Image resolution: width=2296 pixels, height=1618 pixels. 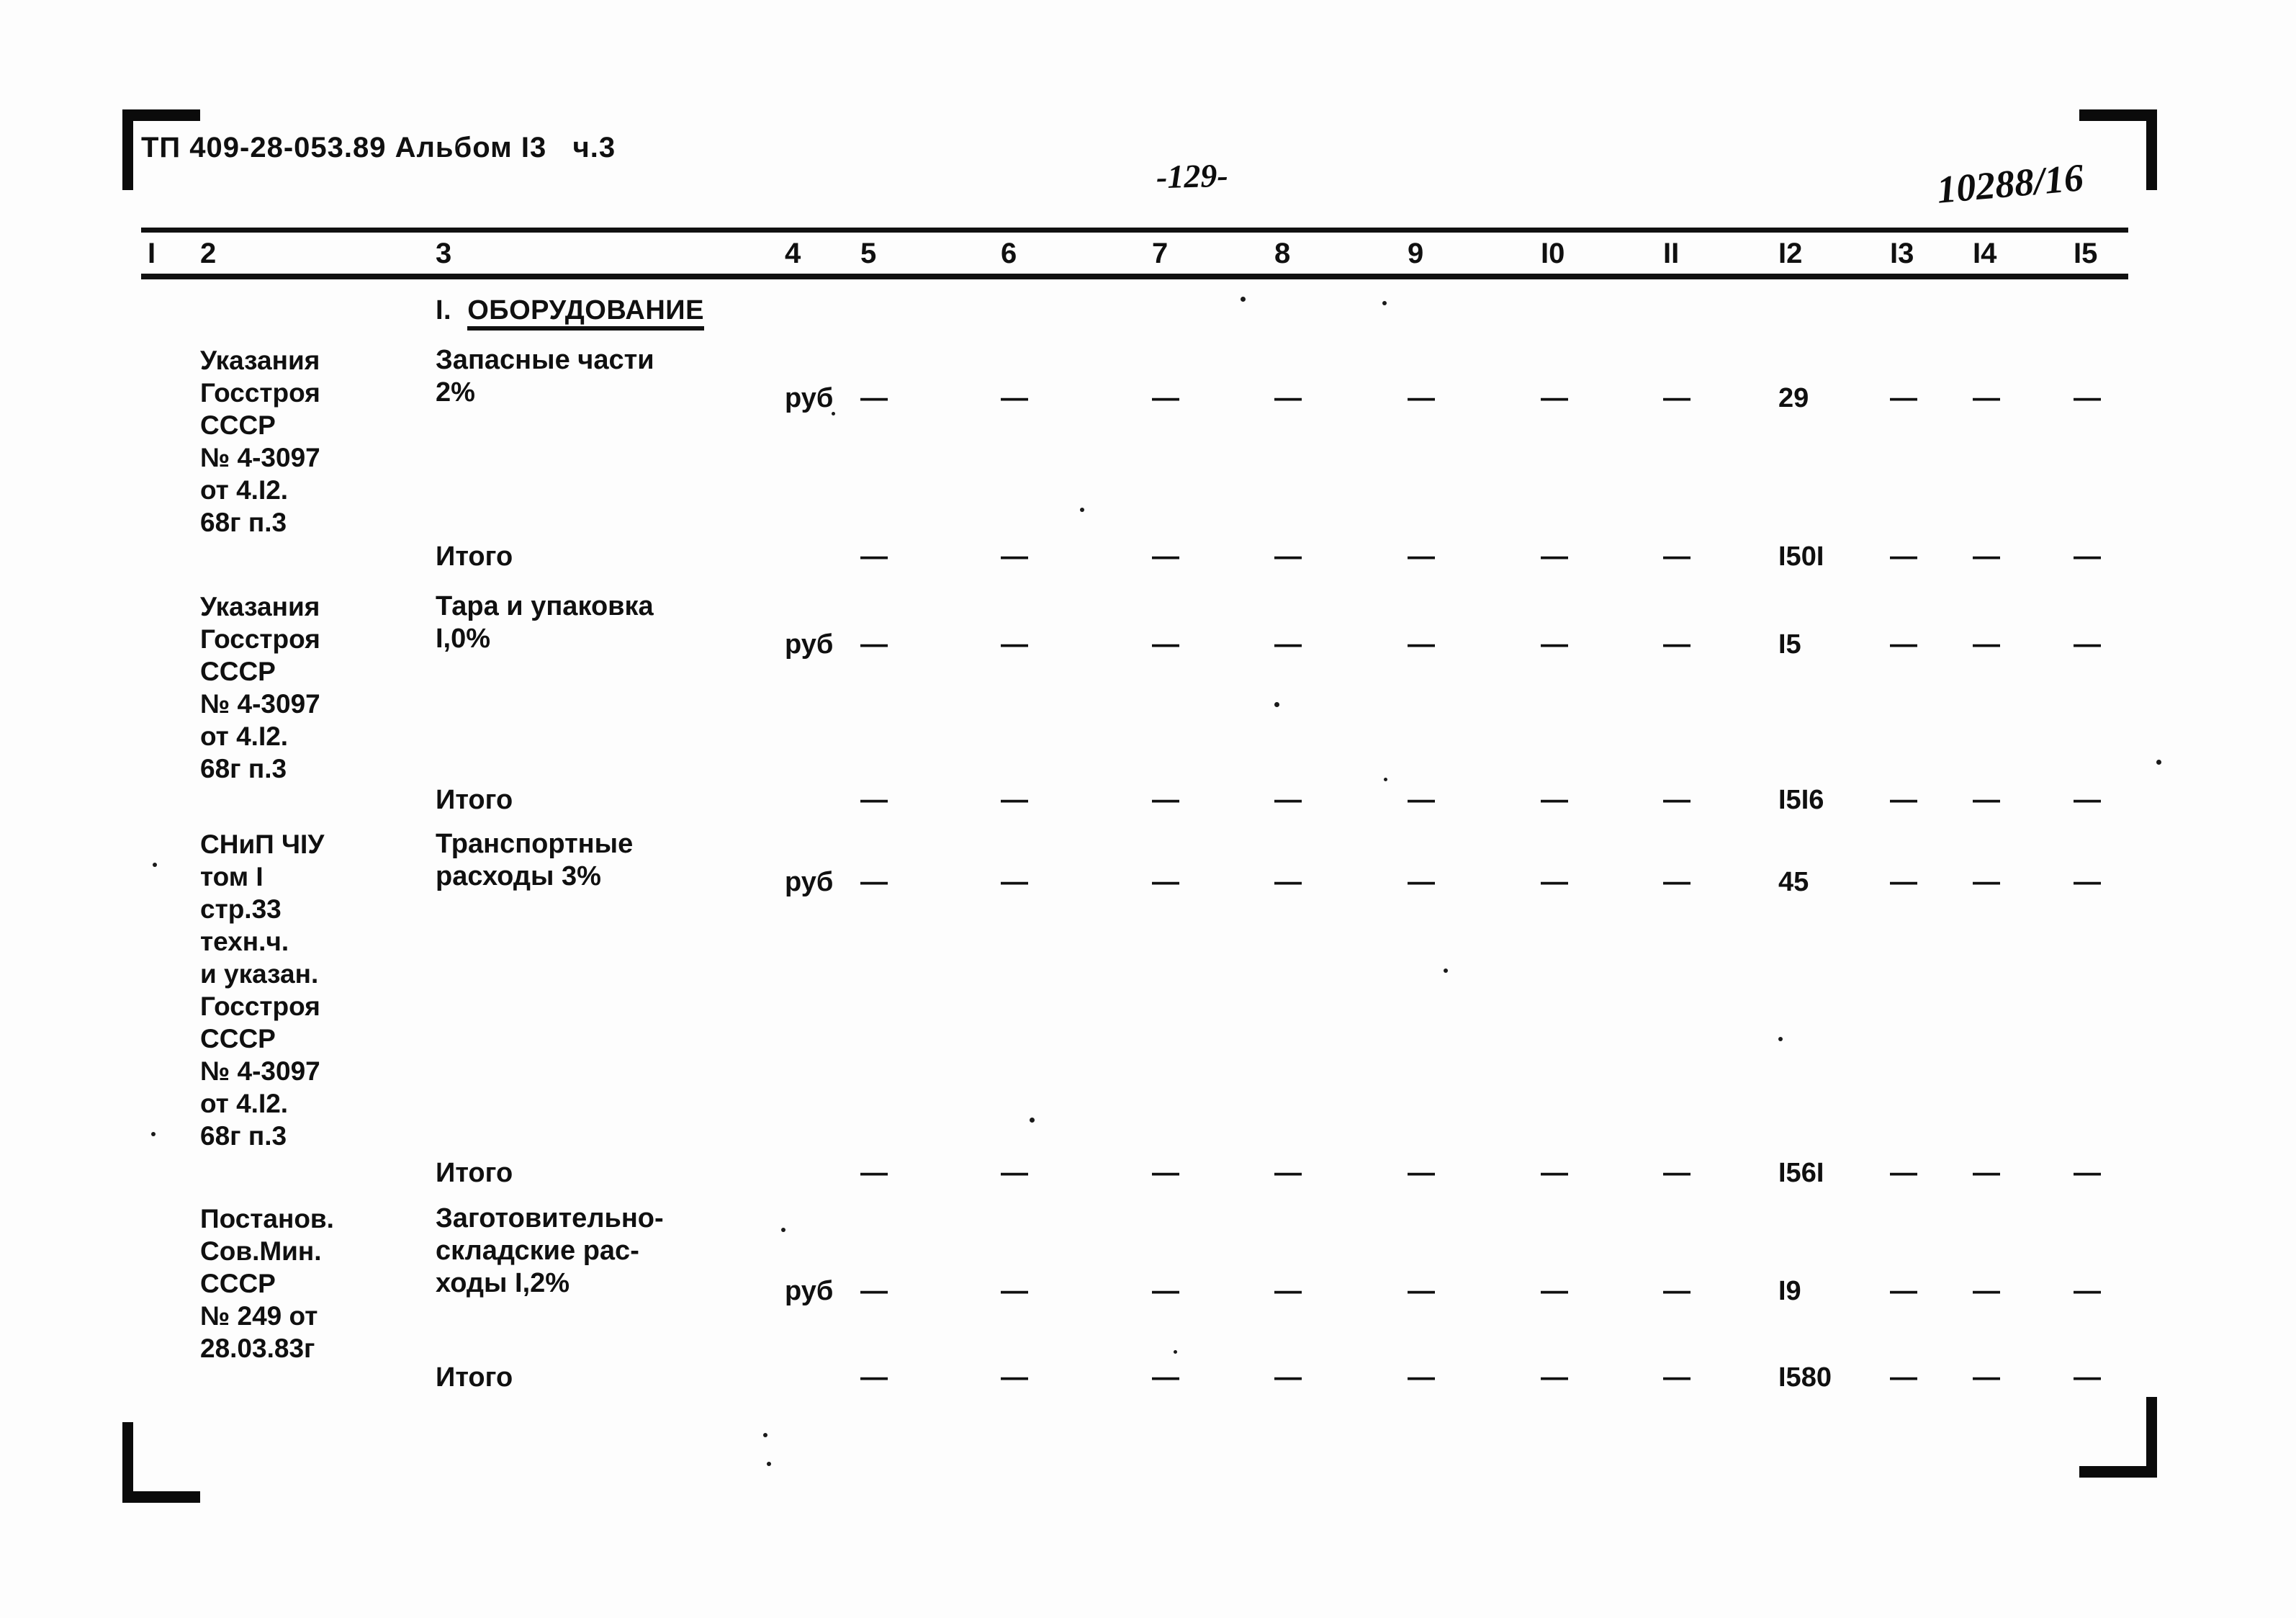 What do you see at coordinates (1555, 644) in the screenshot?
I see `row-2-col-10: —` at bounding box center [1555, 644].